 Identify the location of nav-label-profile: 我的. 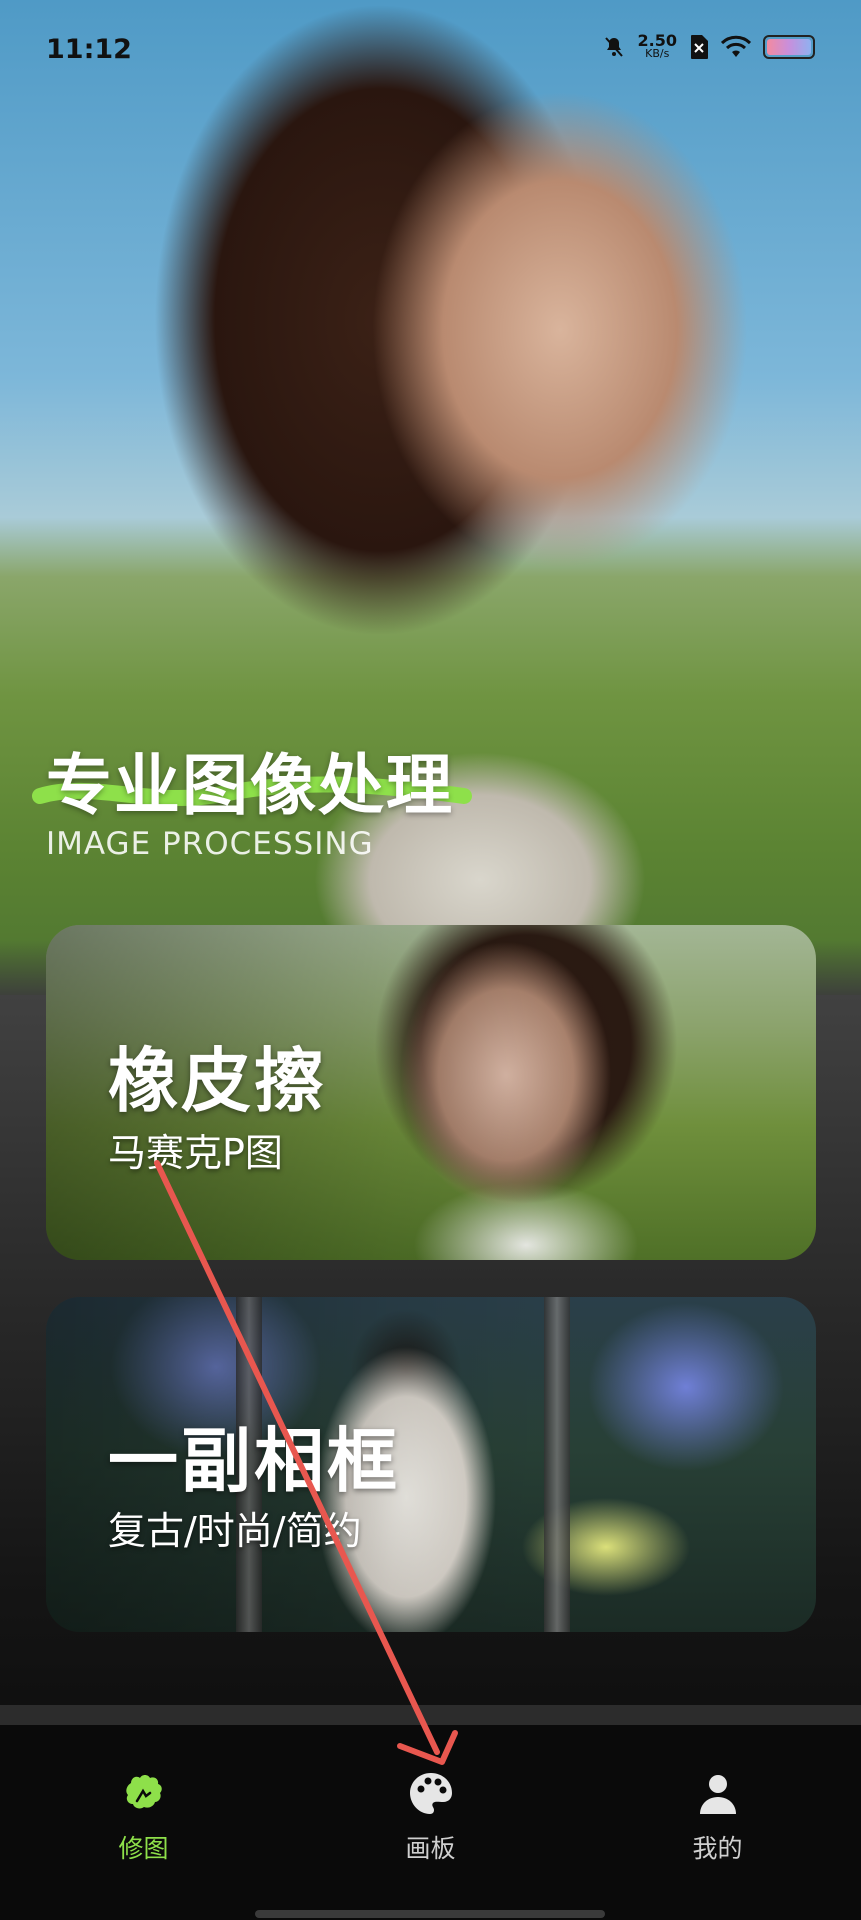
(717, 1848).